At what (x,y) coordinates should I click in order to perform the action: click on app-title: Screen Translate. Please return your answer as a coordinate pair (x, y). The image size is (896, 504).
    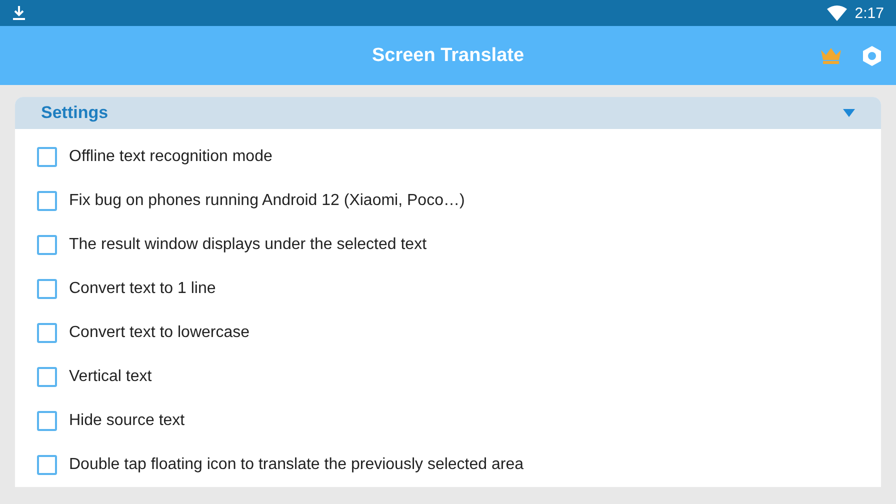
    Looking at the image, I should click on (448, 55).